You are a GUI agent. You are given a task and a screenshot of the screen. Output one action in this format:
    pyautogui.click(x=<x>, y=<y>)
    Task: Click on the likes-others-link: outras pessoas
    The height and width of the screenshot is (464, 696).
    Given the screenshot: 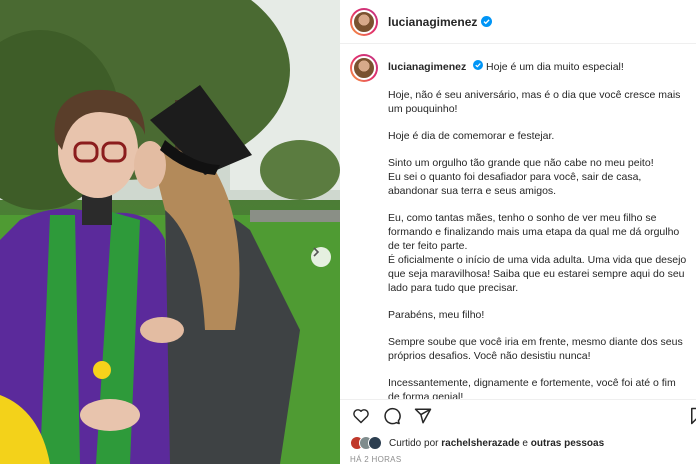 What is the action you would take?
    pyautogui.click(x=567, y=443)
    